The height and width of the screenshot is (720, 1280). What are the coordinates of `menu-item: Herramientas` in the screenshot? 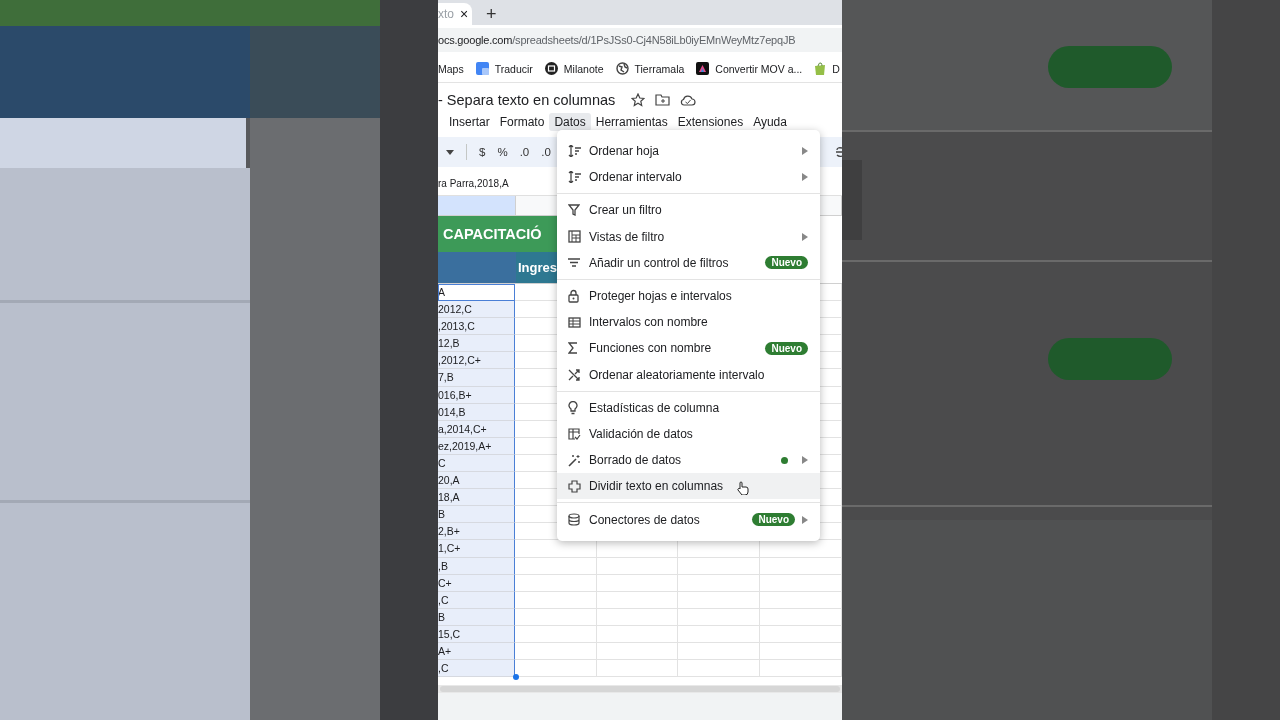 It's located at (631, 122).